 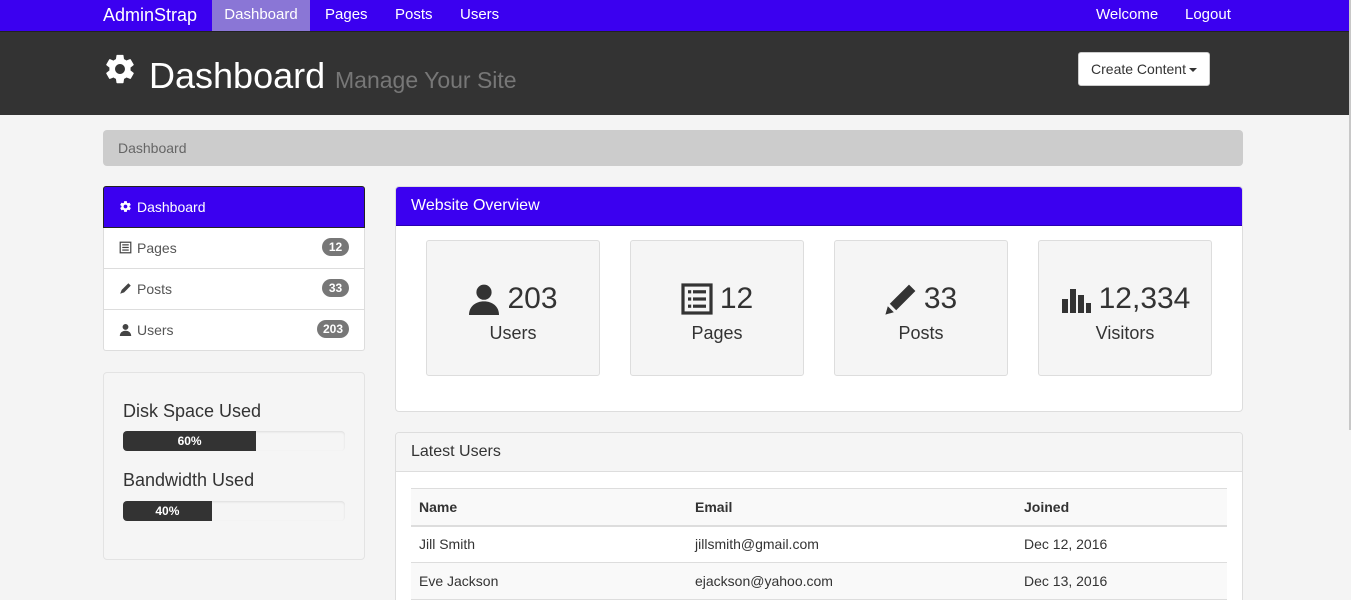 I want to click on stat-label: Posts, so click(x=921, y=333).